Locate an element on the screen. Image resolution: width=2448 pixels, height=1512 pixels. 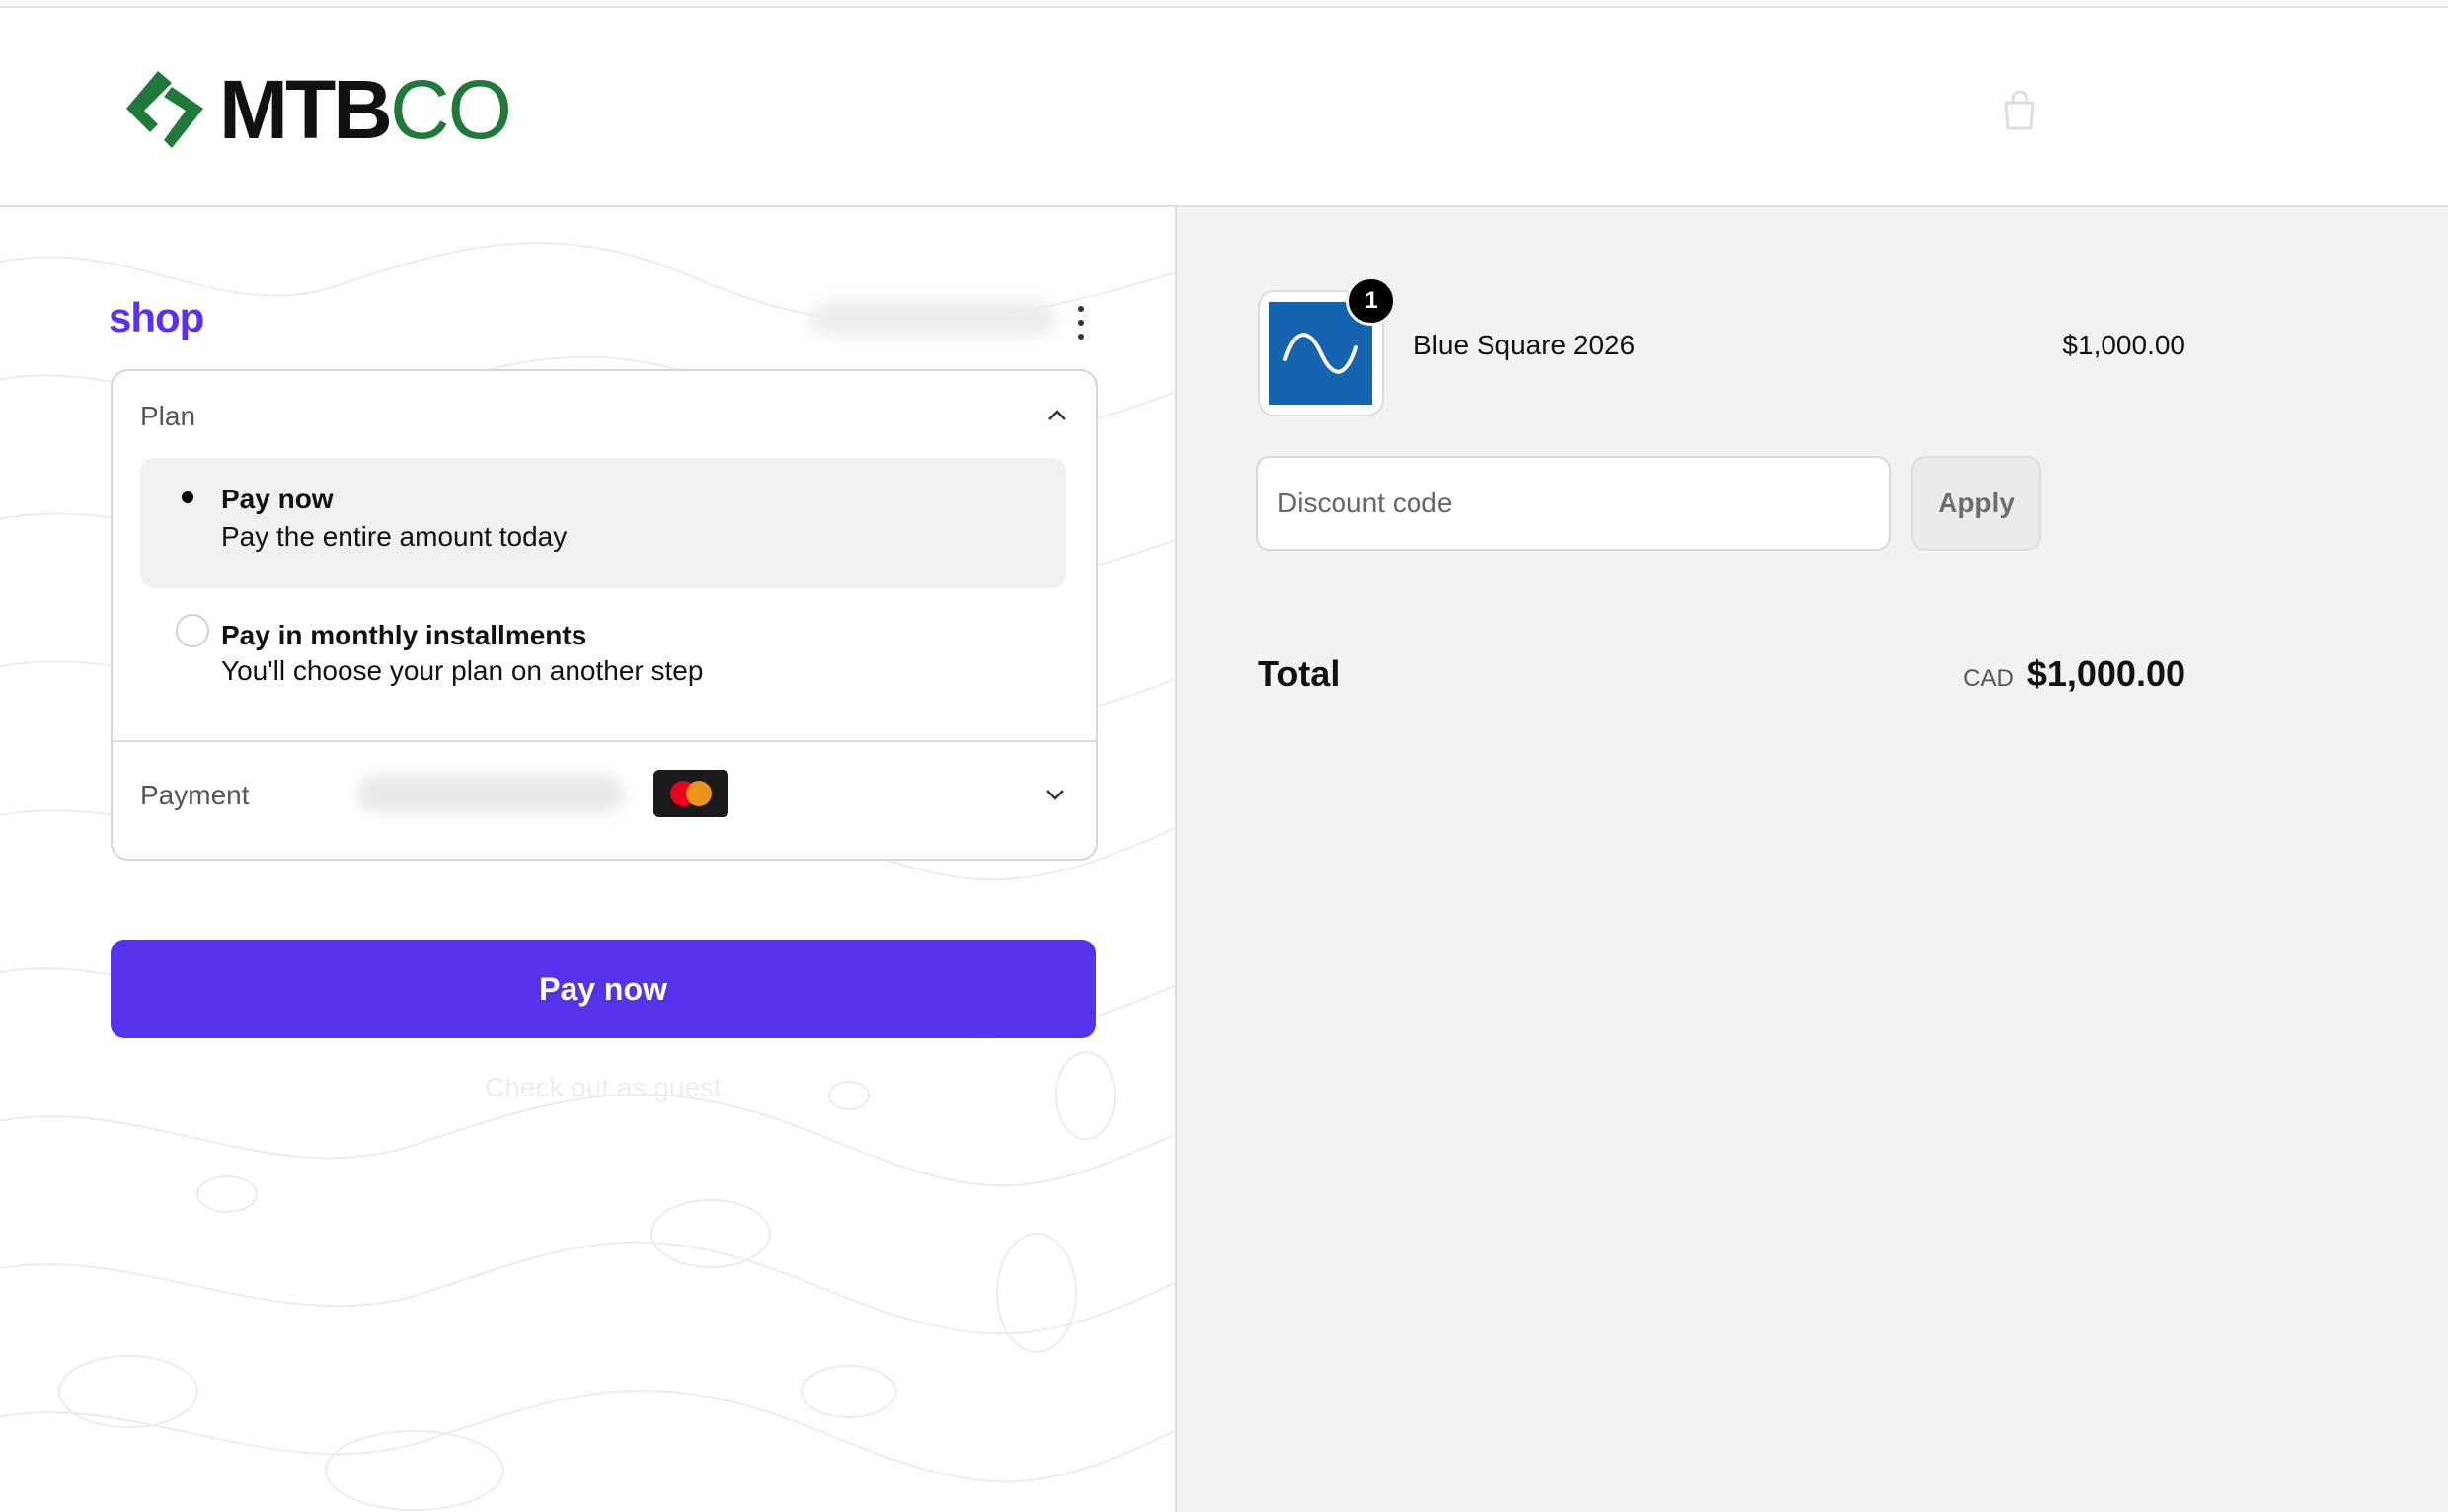
plan-label: Plan is located at coordinates (168, 416).